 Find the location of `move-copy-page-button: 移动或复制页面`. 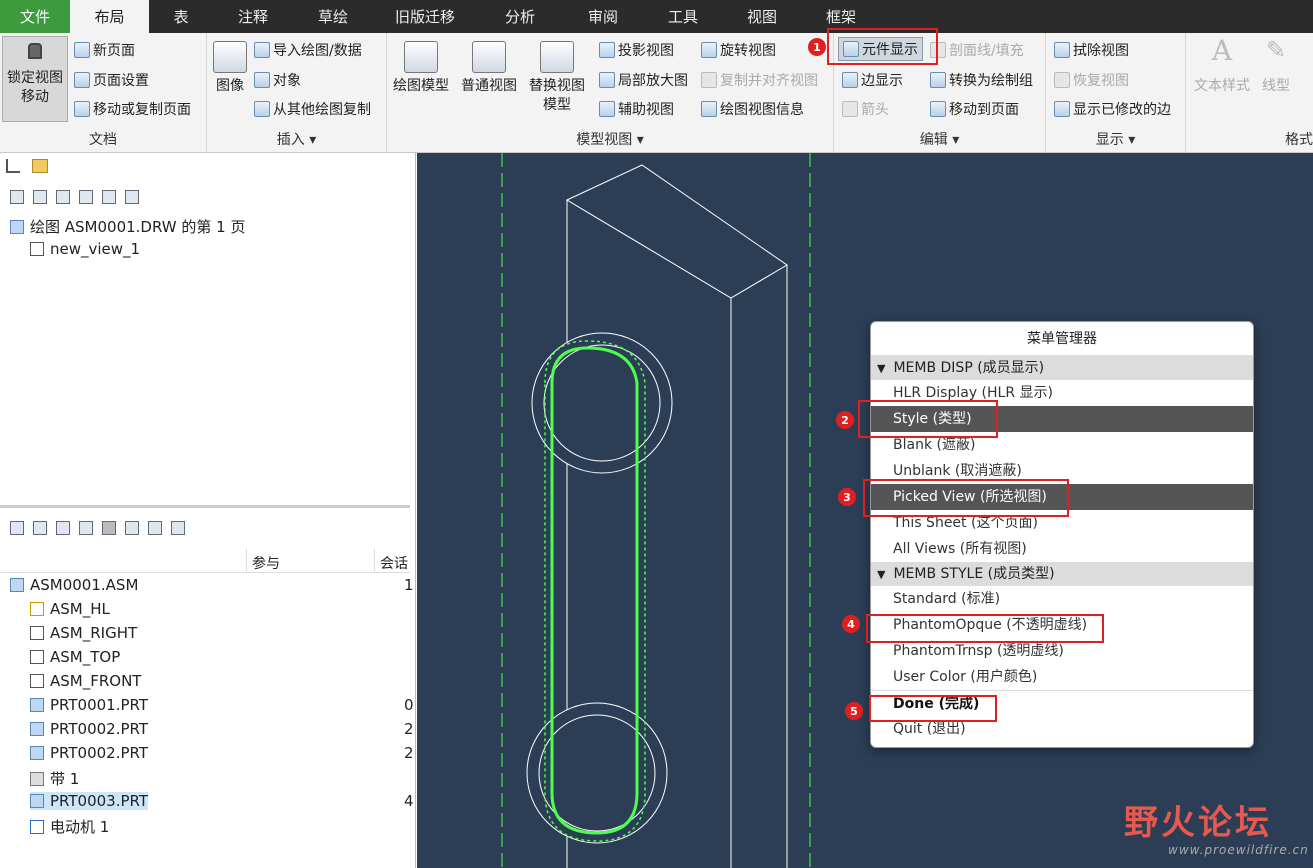

move-copy-page-button: 移动或复制页面 is located at coordinates (132, 109).